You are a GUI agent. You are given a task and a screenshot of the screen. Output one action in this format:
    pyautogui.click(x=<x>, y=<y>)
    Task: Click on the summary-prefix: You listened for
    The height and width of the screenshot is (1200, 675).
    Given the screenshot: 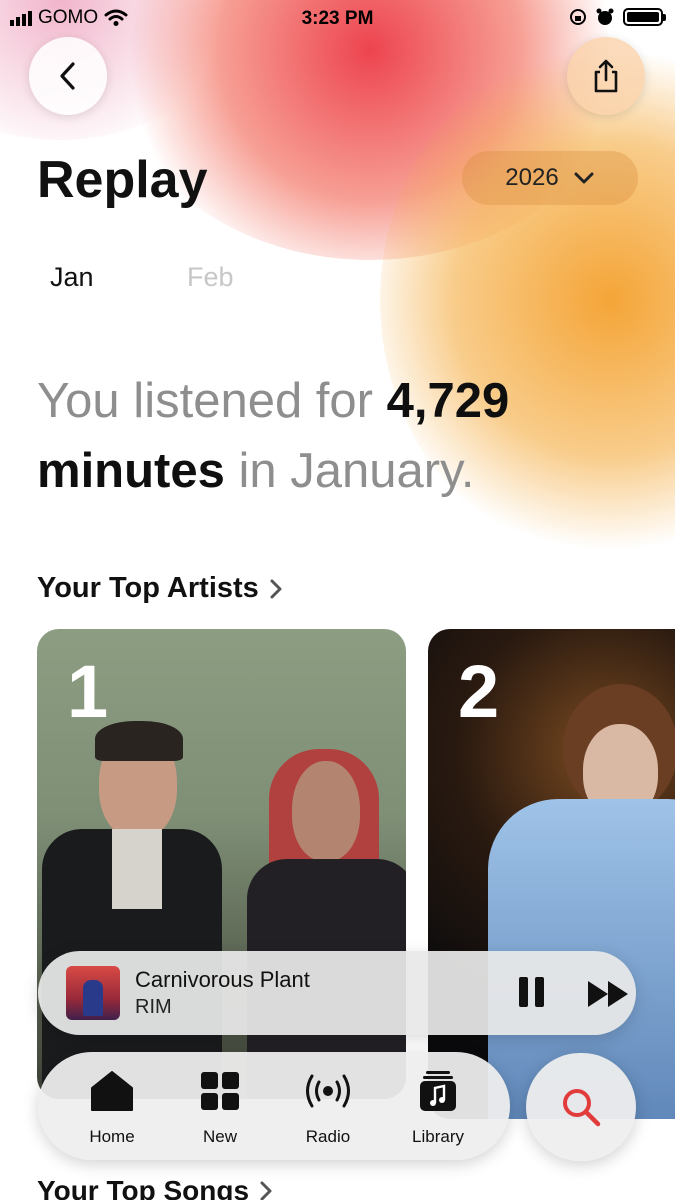 What is the action you would take?
    pyautogui.click(x=212, y=401)
    